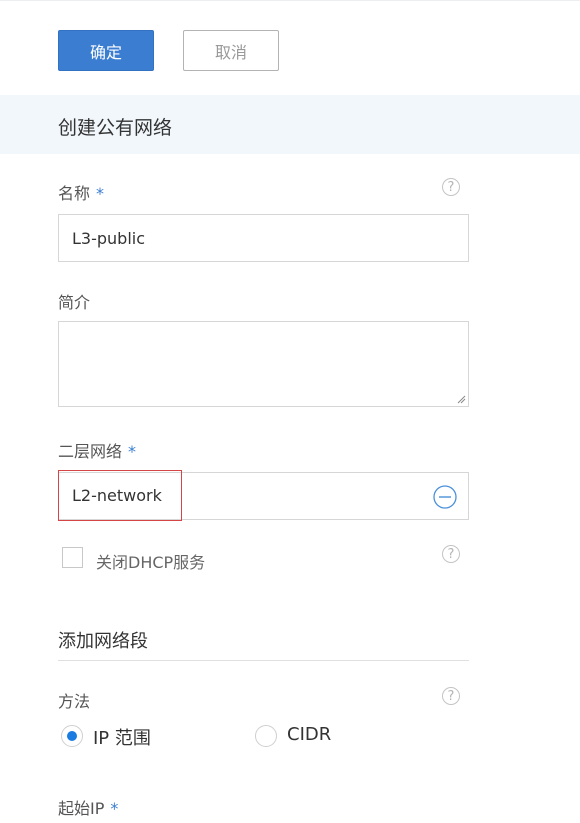 The image size is (580, 823). What do you see at coordinates (263, 238) in the screenshot?
I see `name-input: L3-public` at bounding box center [263, 238].